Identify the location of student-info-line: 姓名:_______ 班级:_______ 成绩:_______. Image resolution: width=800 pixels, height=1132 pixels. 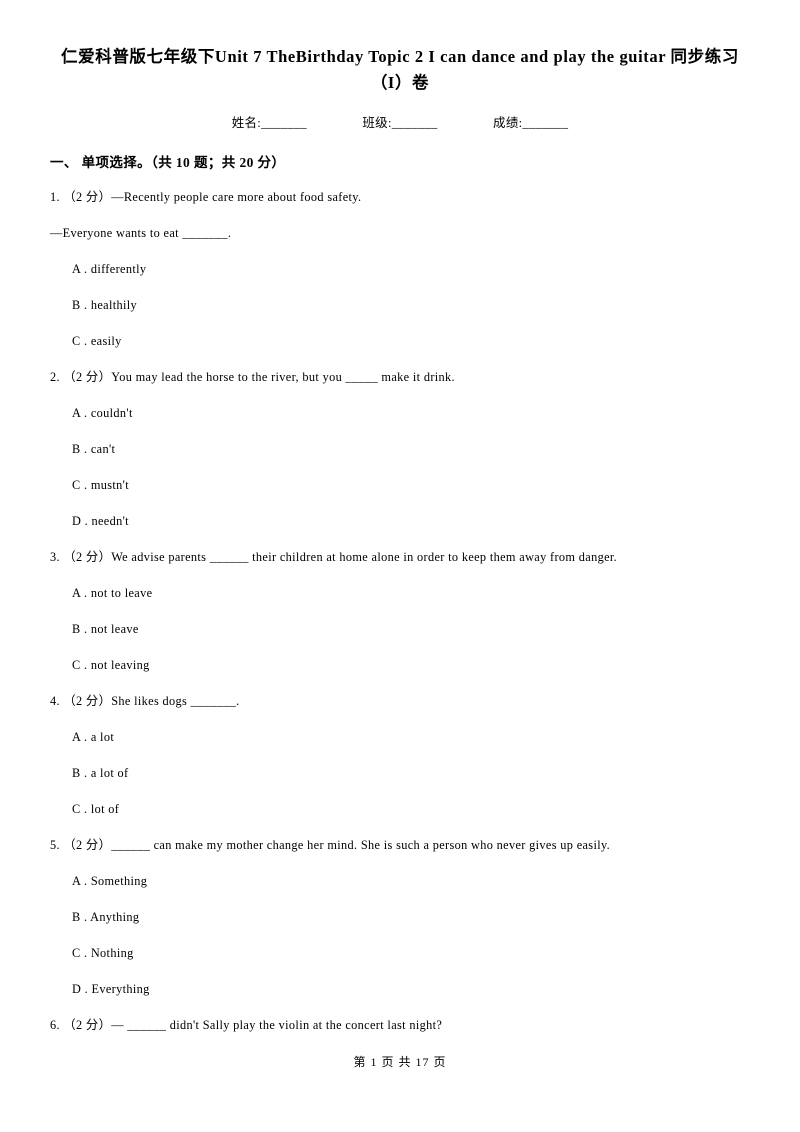
(400, 121).